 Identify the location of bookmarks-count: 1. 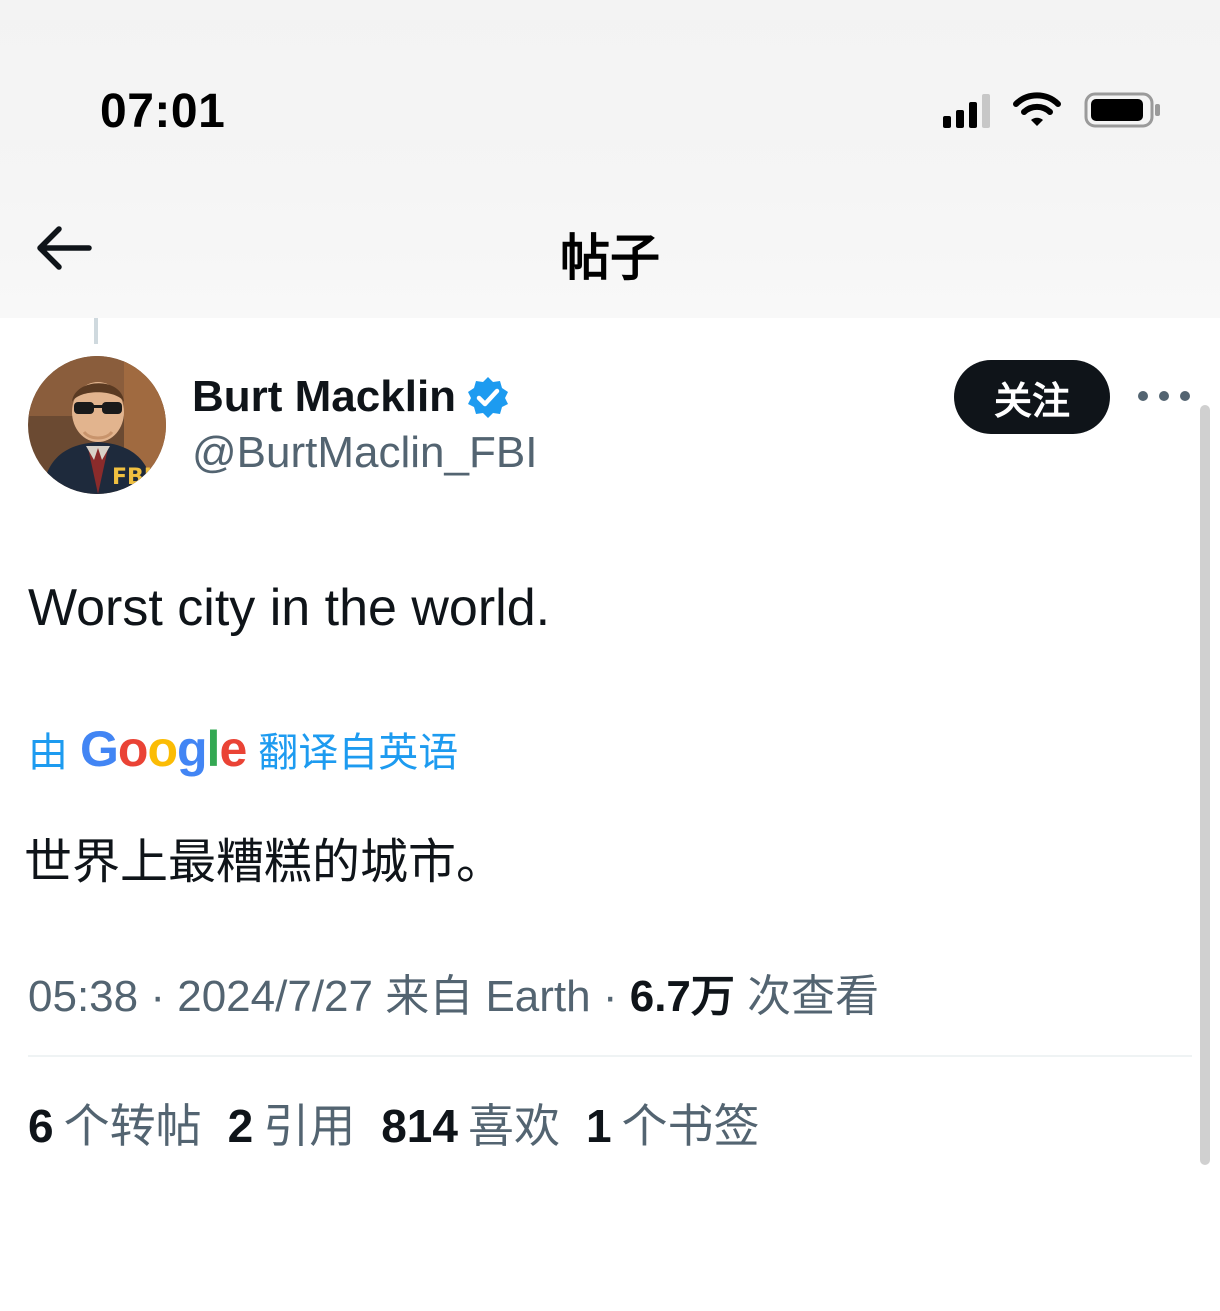
(598, 1126).